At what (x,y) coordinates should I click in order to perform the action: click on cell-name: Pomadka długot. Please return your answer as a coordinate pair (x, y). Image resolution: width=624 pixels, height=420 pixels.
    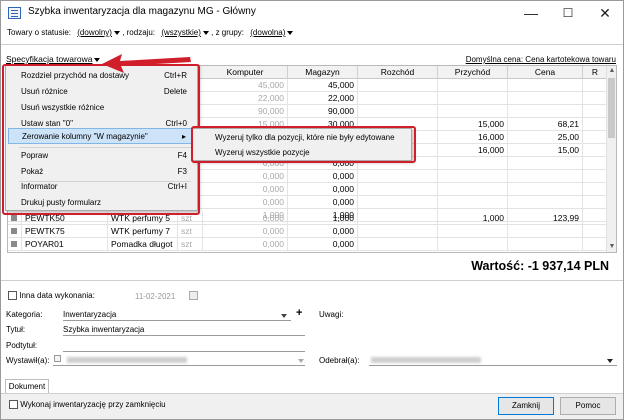
    Looking at the image, I should click on (143, 244).